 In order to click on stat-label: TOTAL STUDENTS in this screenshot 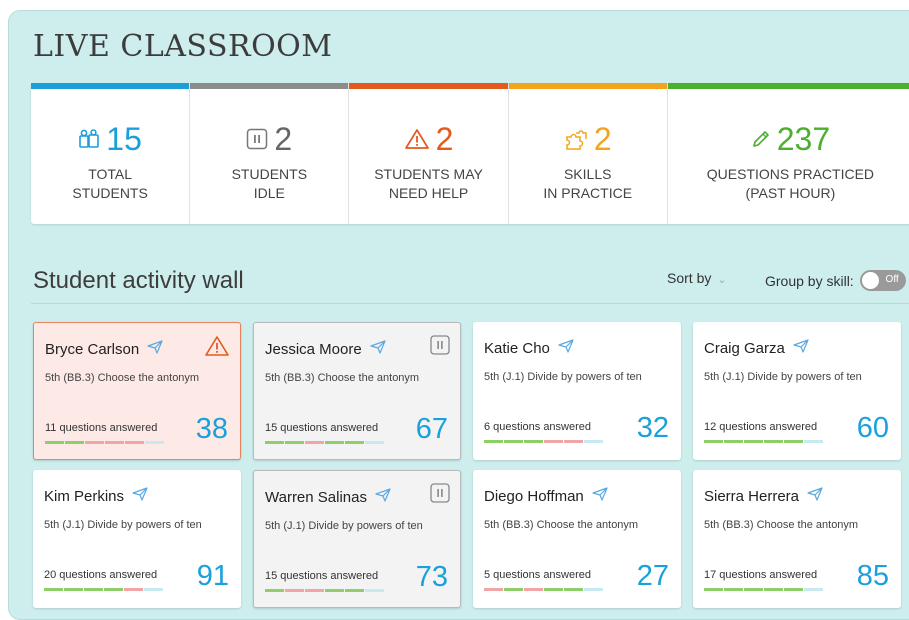, I will do `click(110, 183)`.